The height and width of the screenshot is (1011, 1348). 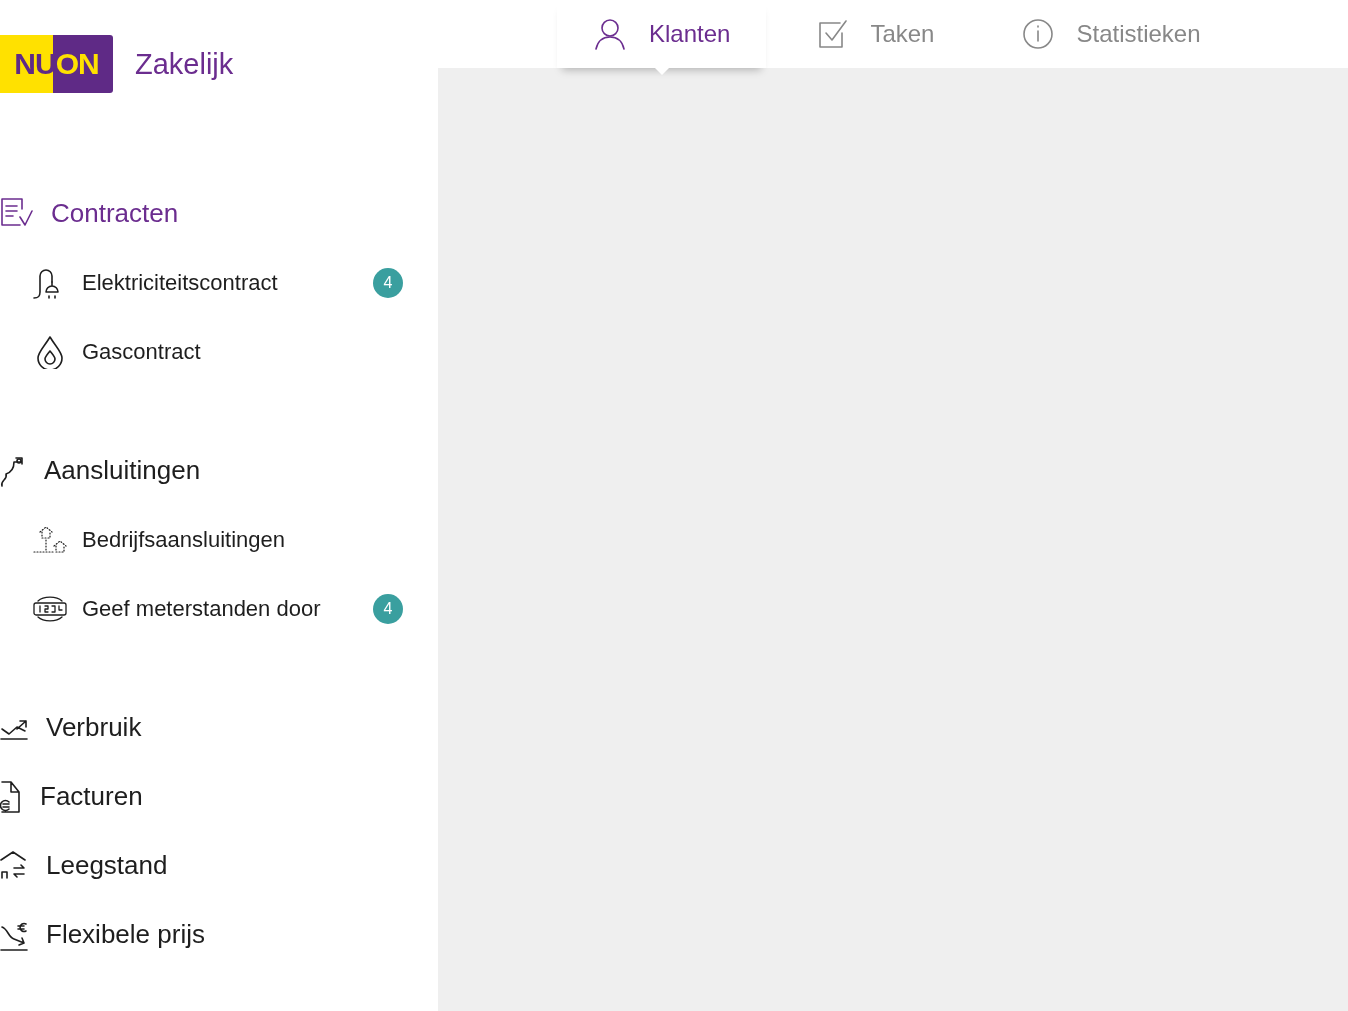 What do you see at coordinates (100, 470) in the screenshot?
I see `nav-item: Aansluitingen` at bounding box center [100, 470].